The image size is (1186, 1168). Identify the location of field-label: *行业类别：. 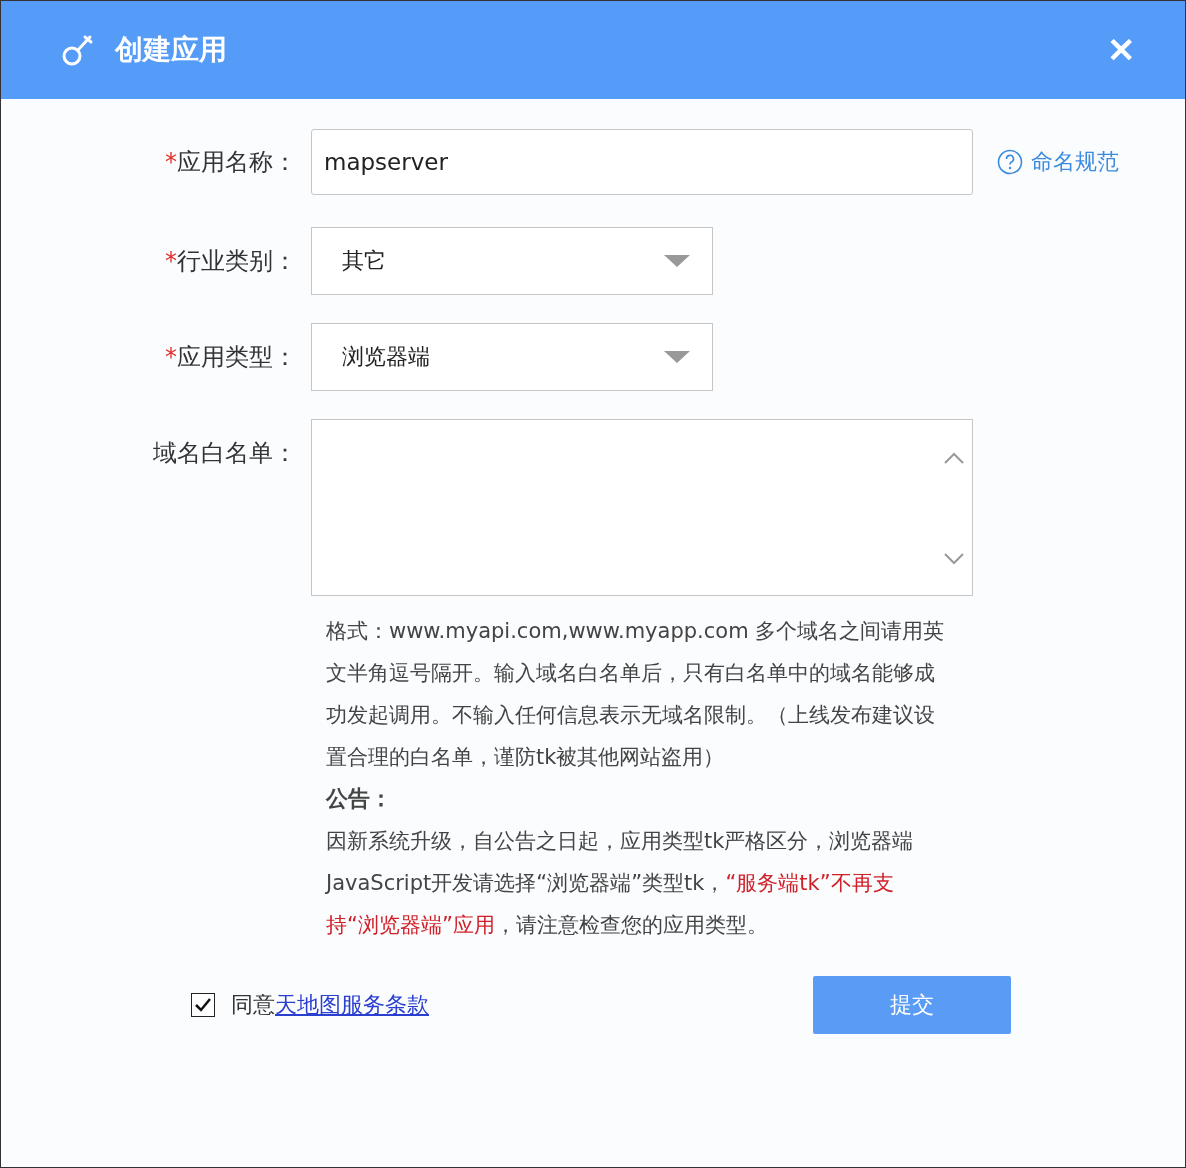
(231, 261).